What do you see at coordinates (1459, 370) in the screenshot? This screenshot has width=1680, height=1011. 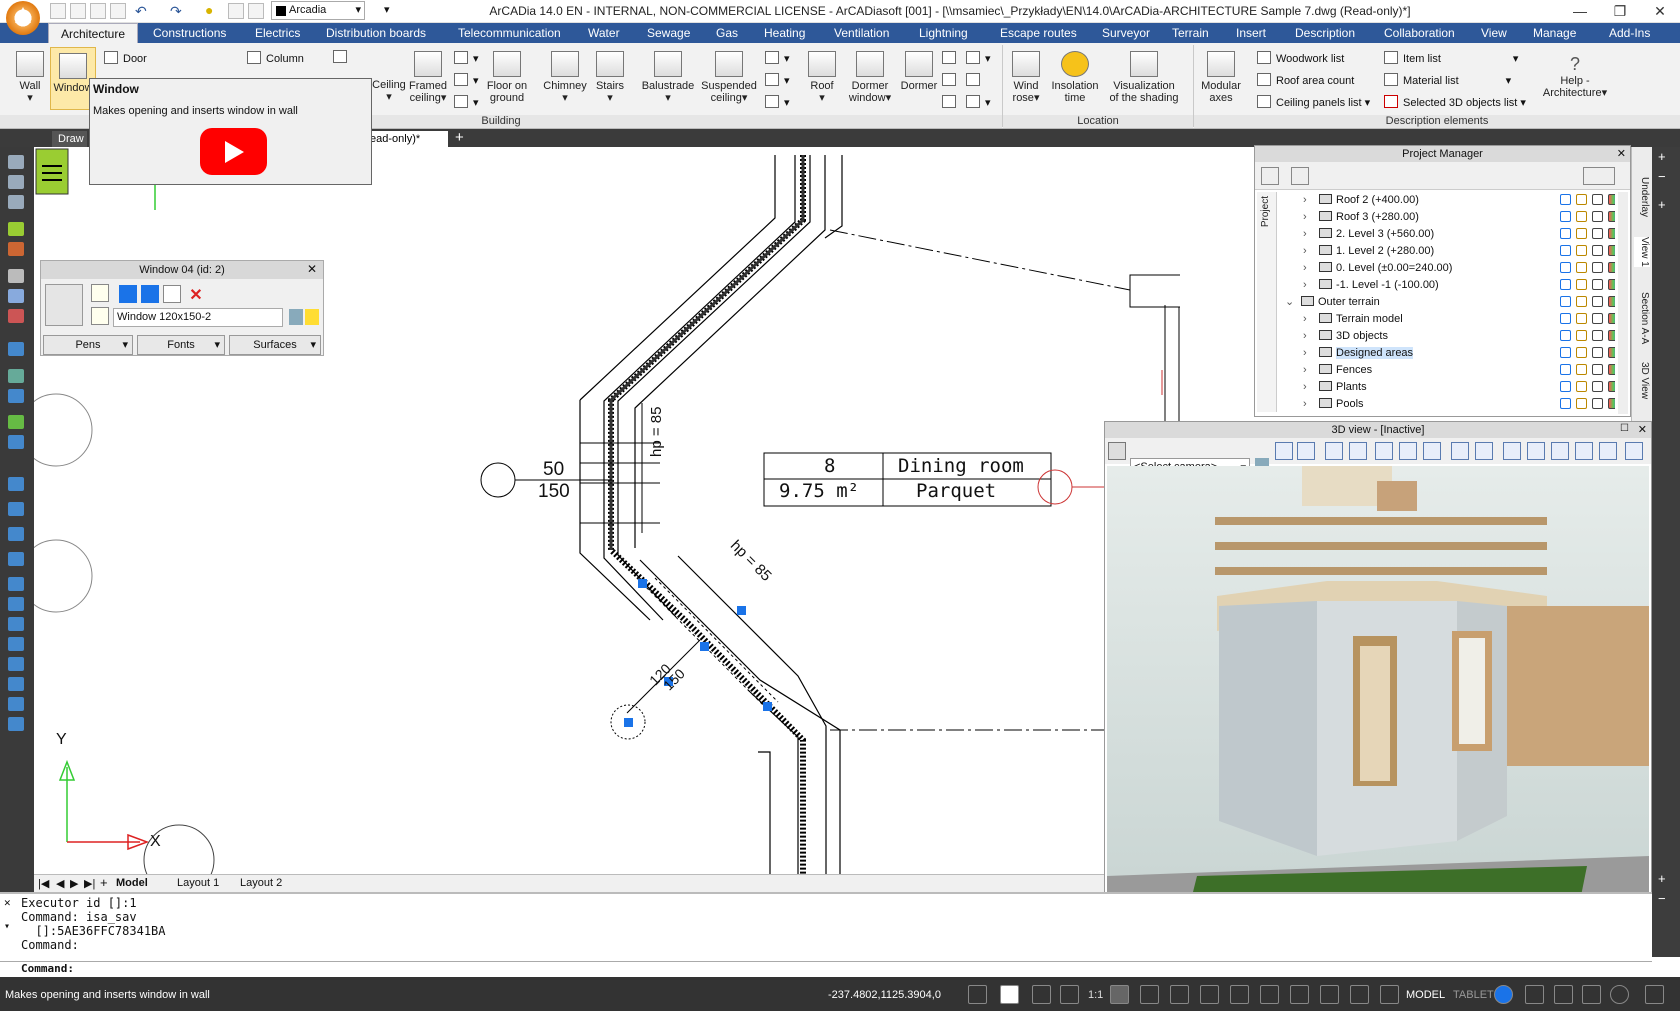 I see `tree-item: › Fences` at bounding box center [1459, 370].